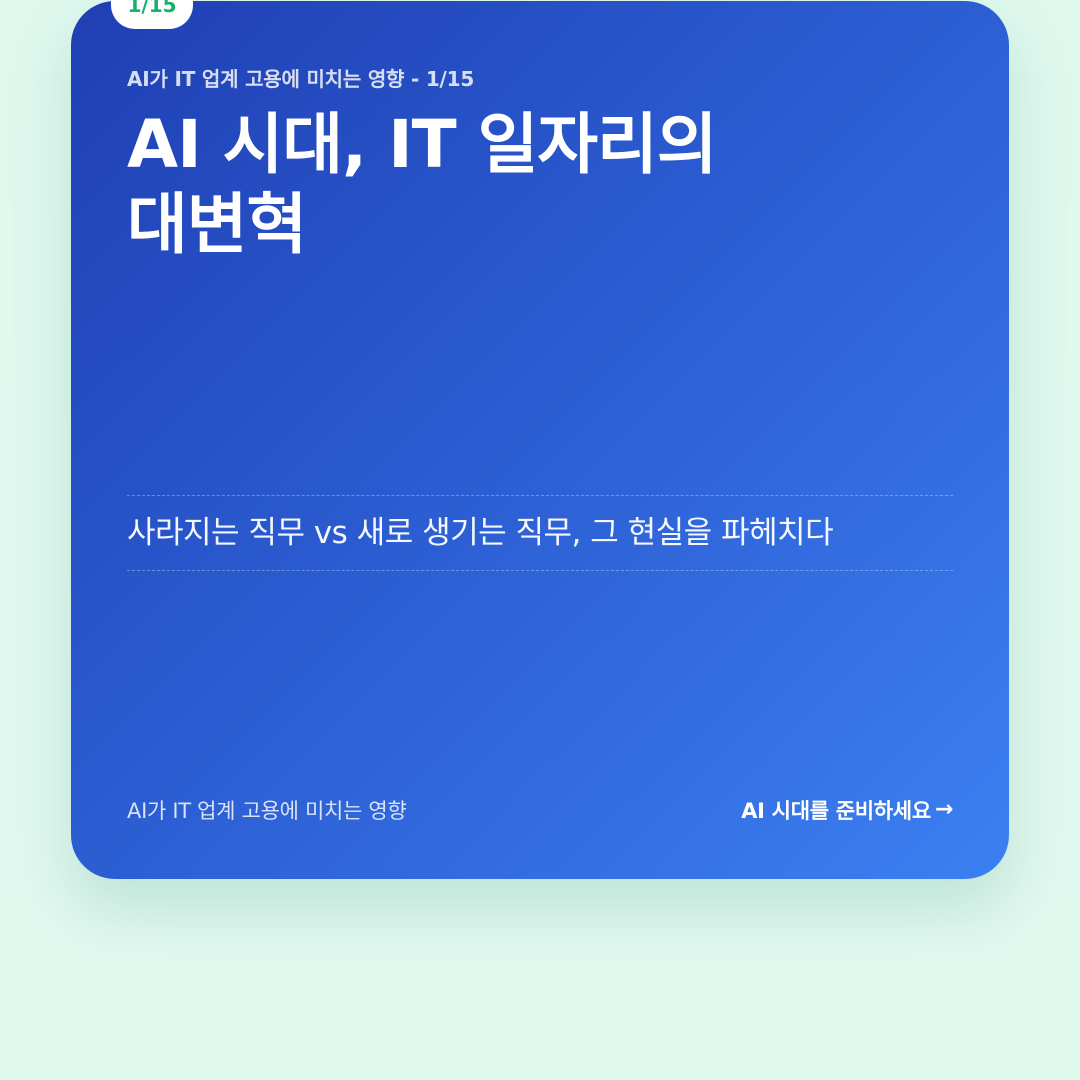 The width and height of the screenshot is (1080, 1080). Describe the element at coordinates (507, 185) in the screenshot. I see `slide-title: AI 시대, IT 일자리의 대변혁` at that location.